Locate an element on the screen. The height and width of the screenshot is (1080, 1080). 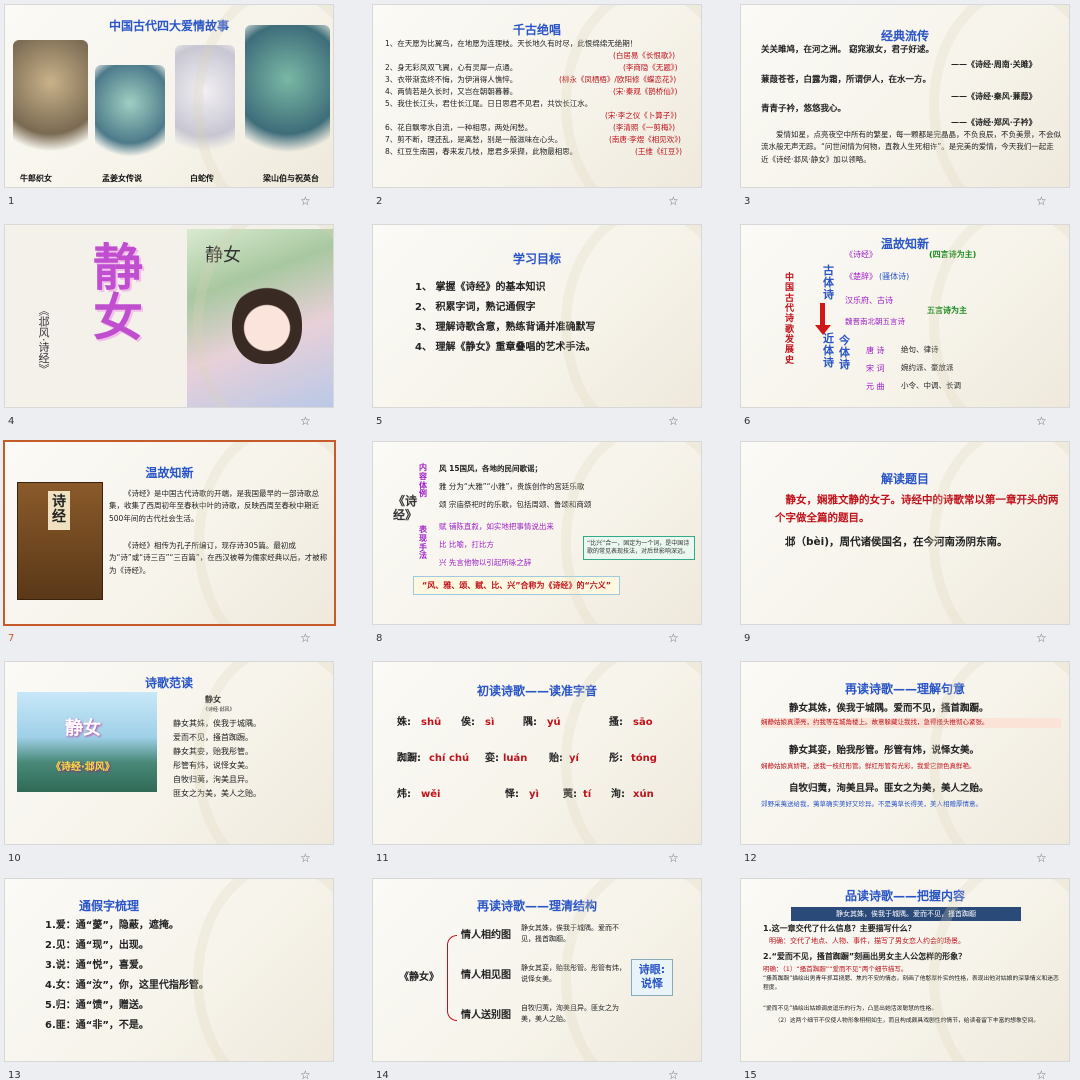
couple-illustration is located at coordinates (50, 100).